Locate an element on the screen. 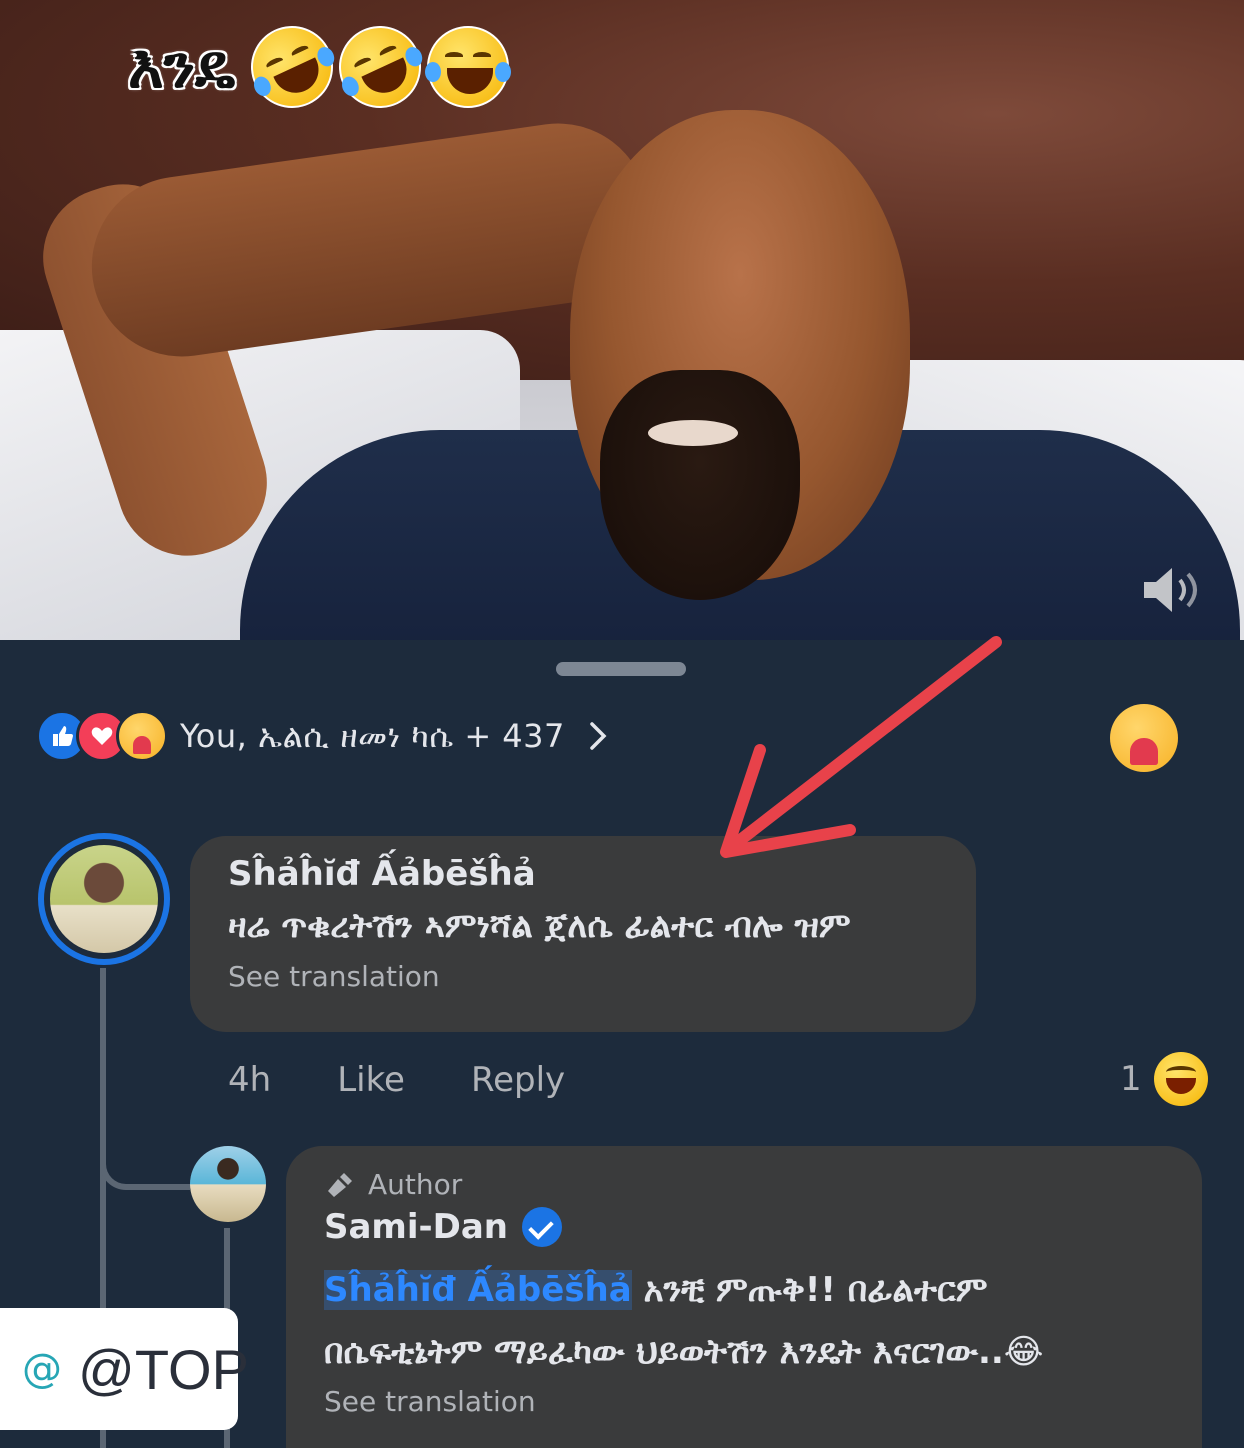 The height and width of the screenshot is (1448, 1244). comment-reaction-count: 1 is located at coordinates (1164, 1079).